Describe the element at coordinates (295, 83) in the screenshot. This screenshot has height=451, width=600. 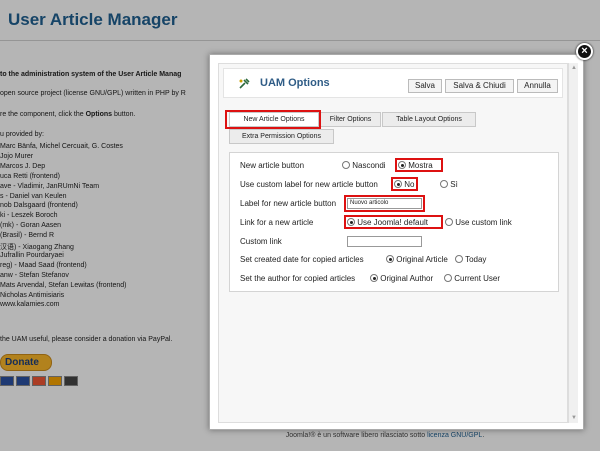
I see `modal-title: UAM Options` at that location.